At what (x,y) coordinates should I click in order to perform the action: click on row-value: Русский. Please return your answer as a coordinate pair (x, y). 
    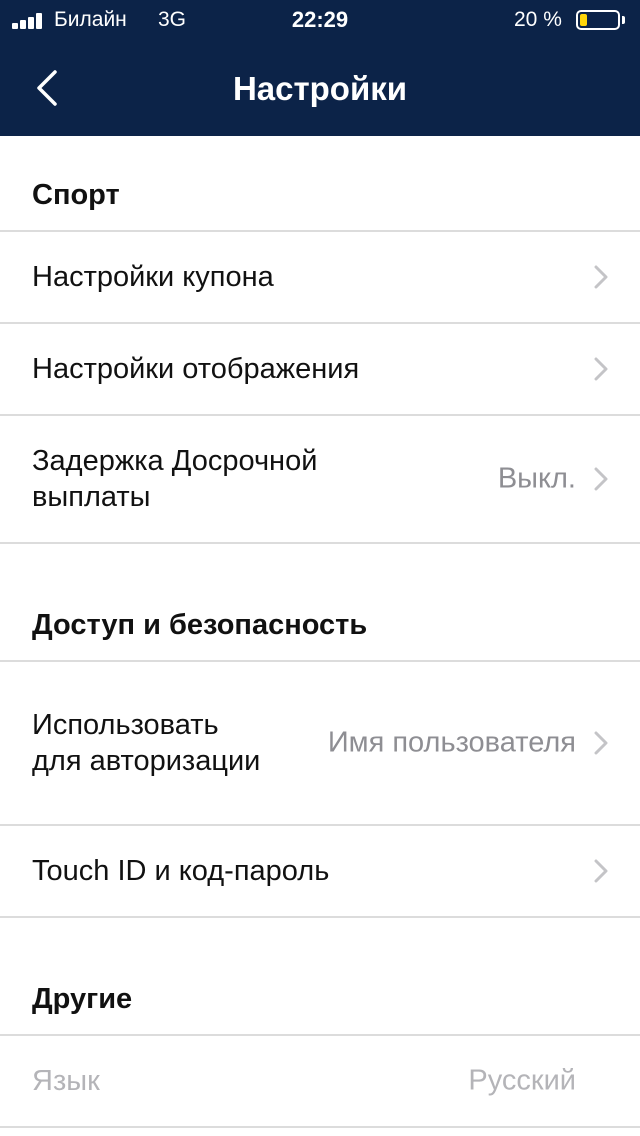
    Looking at the image, I should click on (522, 1080).